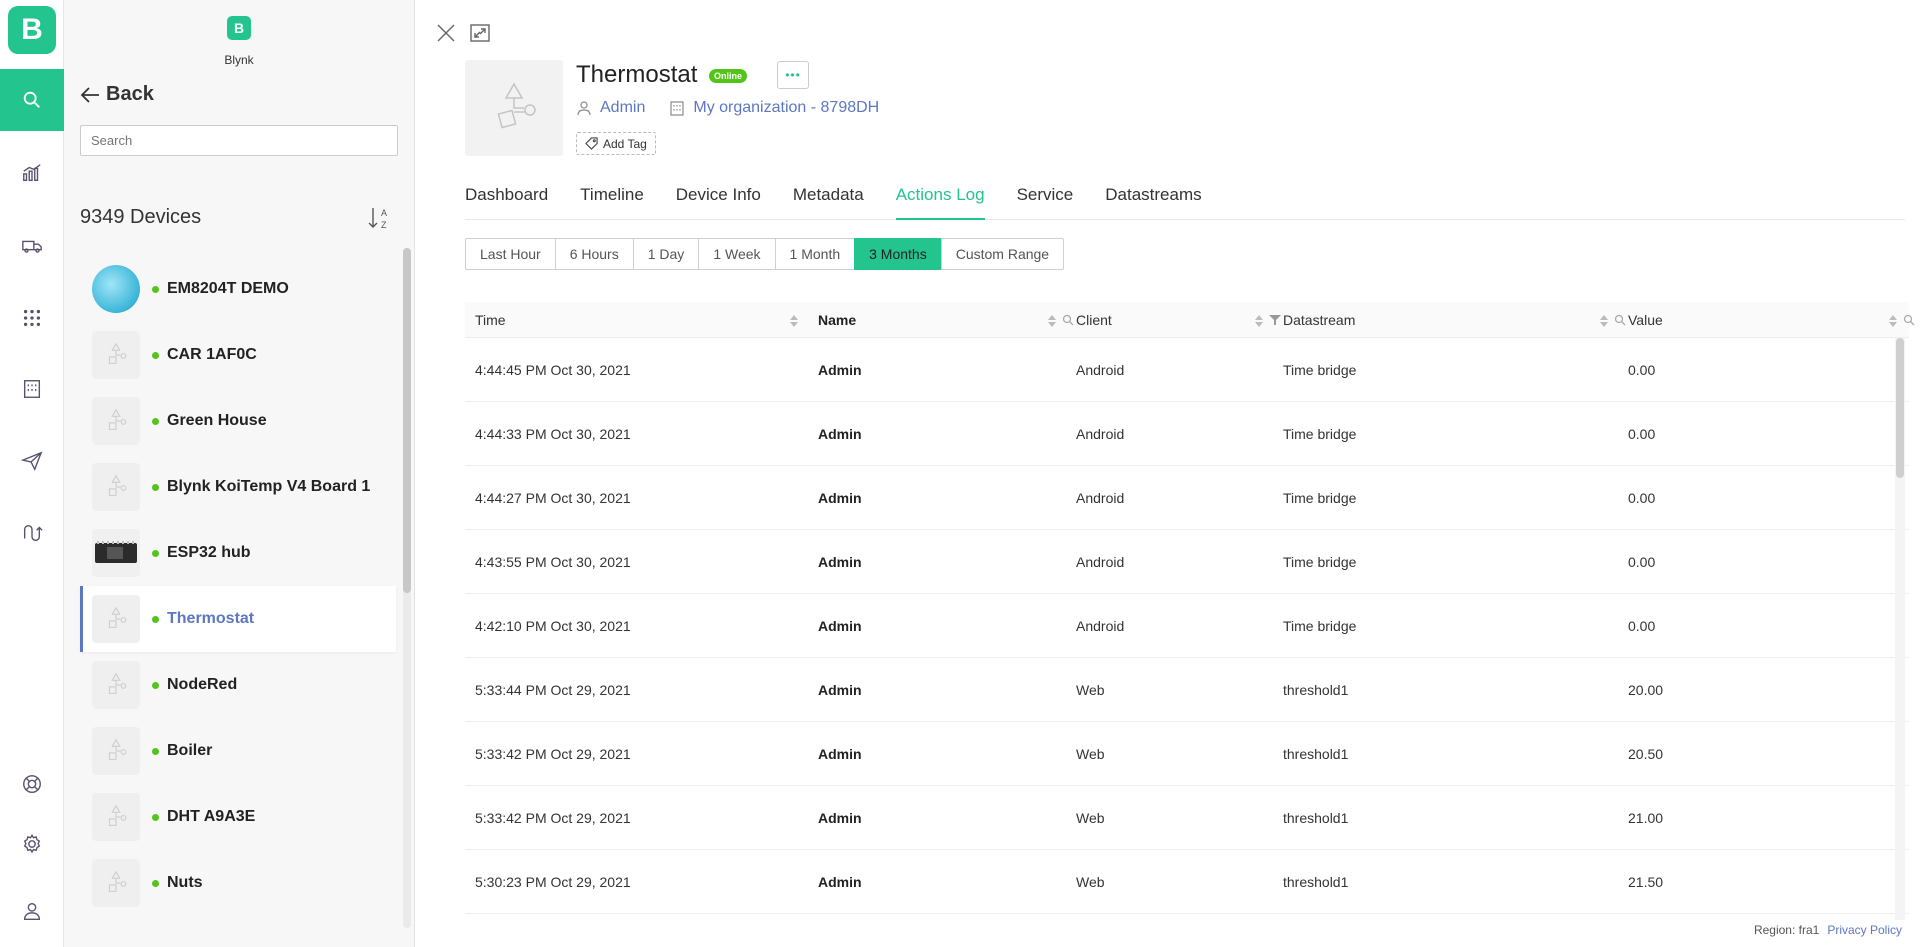 The height and width of the screenshot is (947, 1920). I want to click on svg-text: A, so click(384, 213).